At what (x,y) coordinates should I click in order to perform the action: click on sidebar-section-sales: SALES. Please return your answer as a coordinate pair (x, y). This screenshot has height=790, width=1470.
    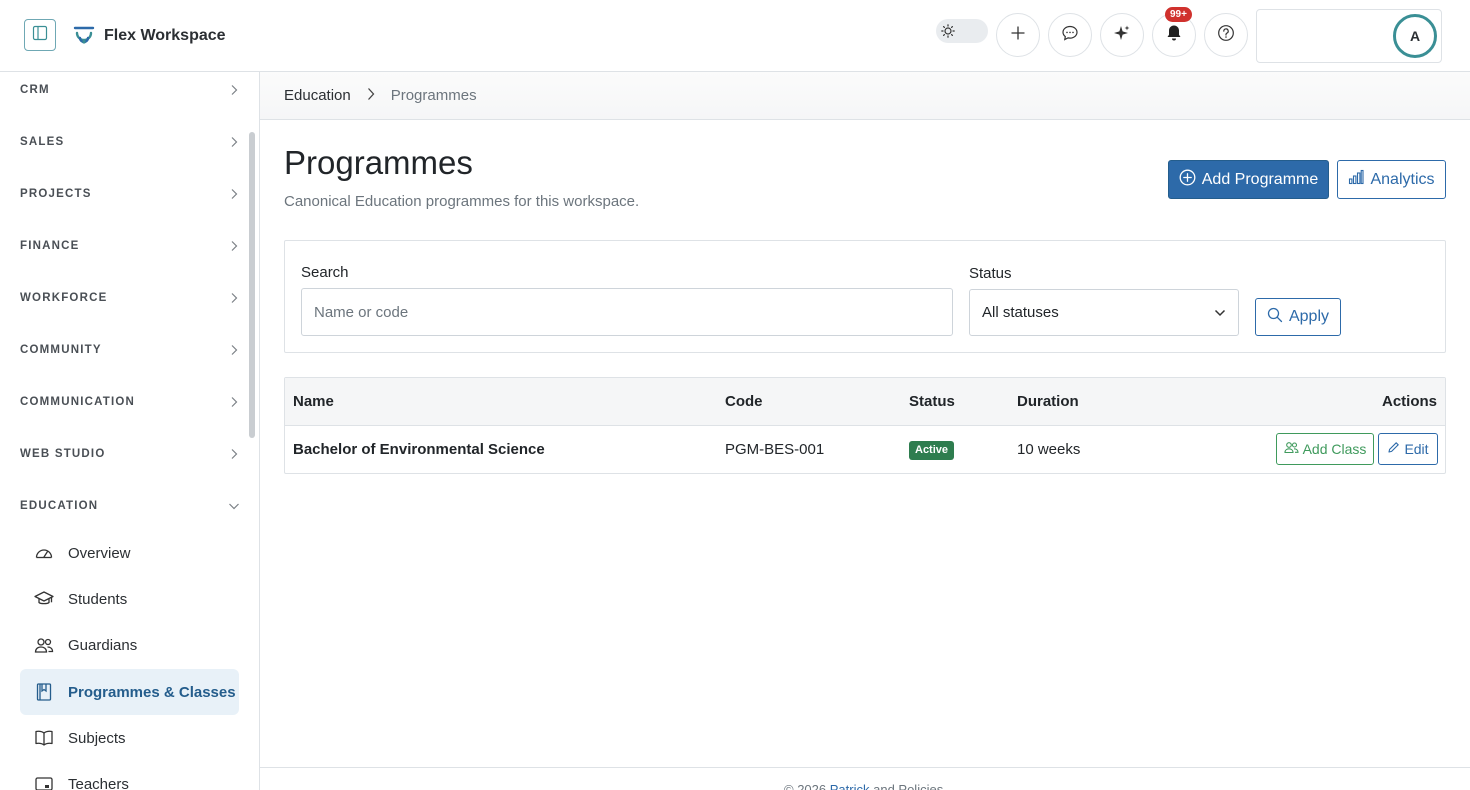
    Looking at the image, I should click on (130, 142).